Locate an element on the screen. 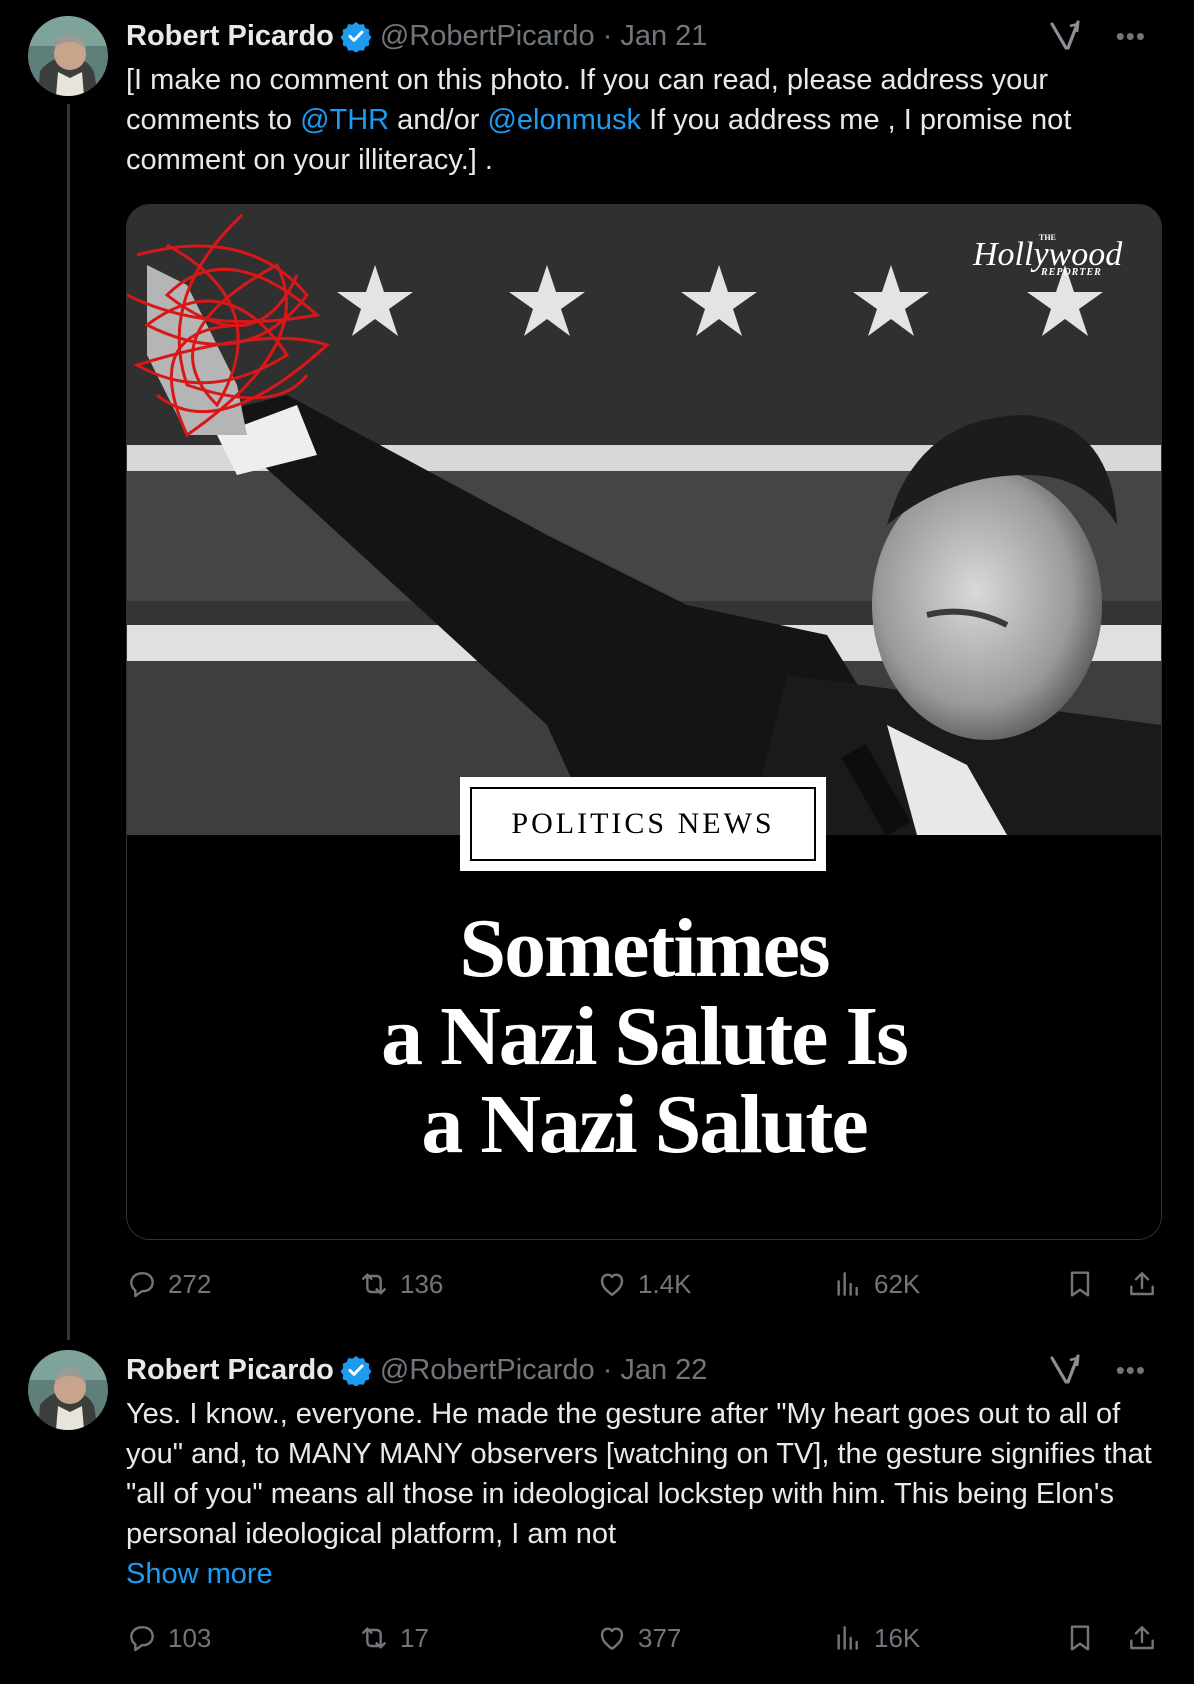 The image size is (1194, 1684). headline: Sometimes a Nazi Salute Is a Nazi Salute is located at coordinates (644, 1037).